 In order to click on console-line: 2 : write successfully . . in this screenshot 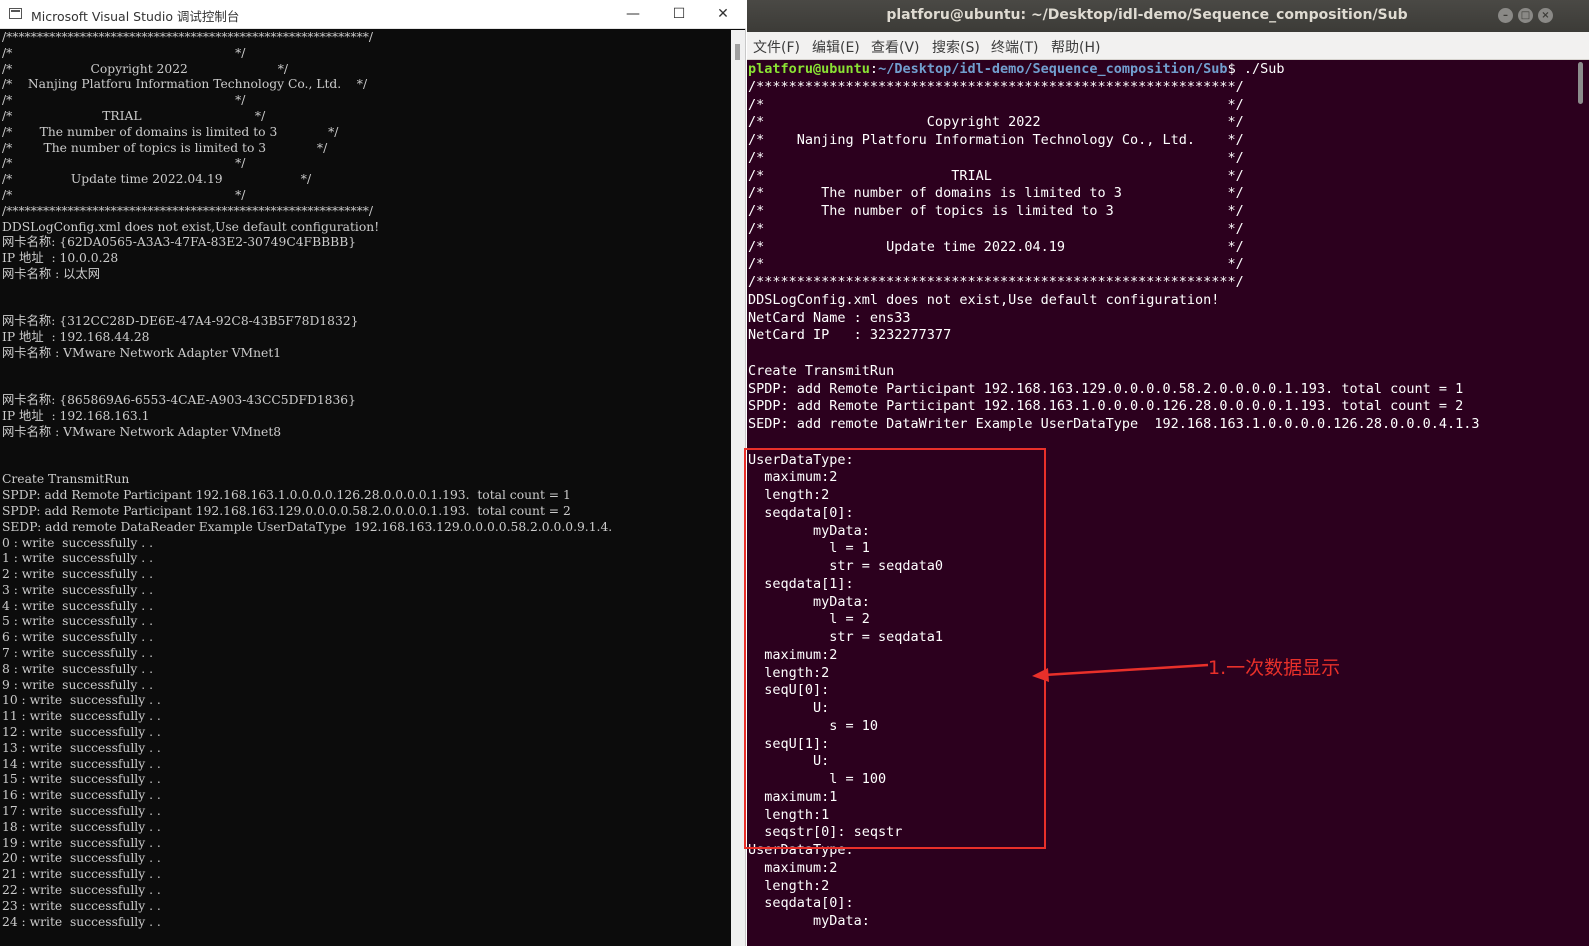, I will do `click(77, 574)`.